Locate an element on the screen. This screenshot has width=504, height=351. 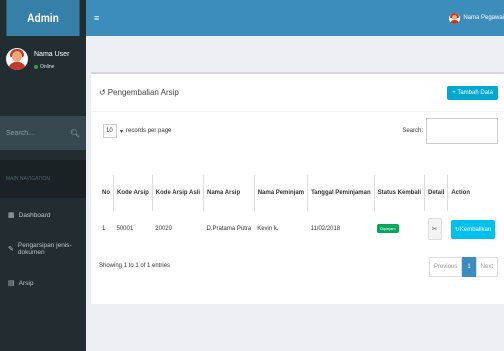
sidebar-item-label: Pengarsipan jenis-dokumen is located at coordinates (44, 249).